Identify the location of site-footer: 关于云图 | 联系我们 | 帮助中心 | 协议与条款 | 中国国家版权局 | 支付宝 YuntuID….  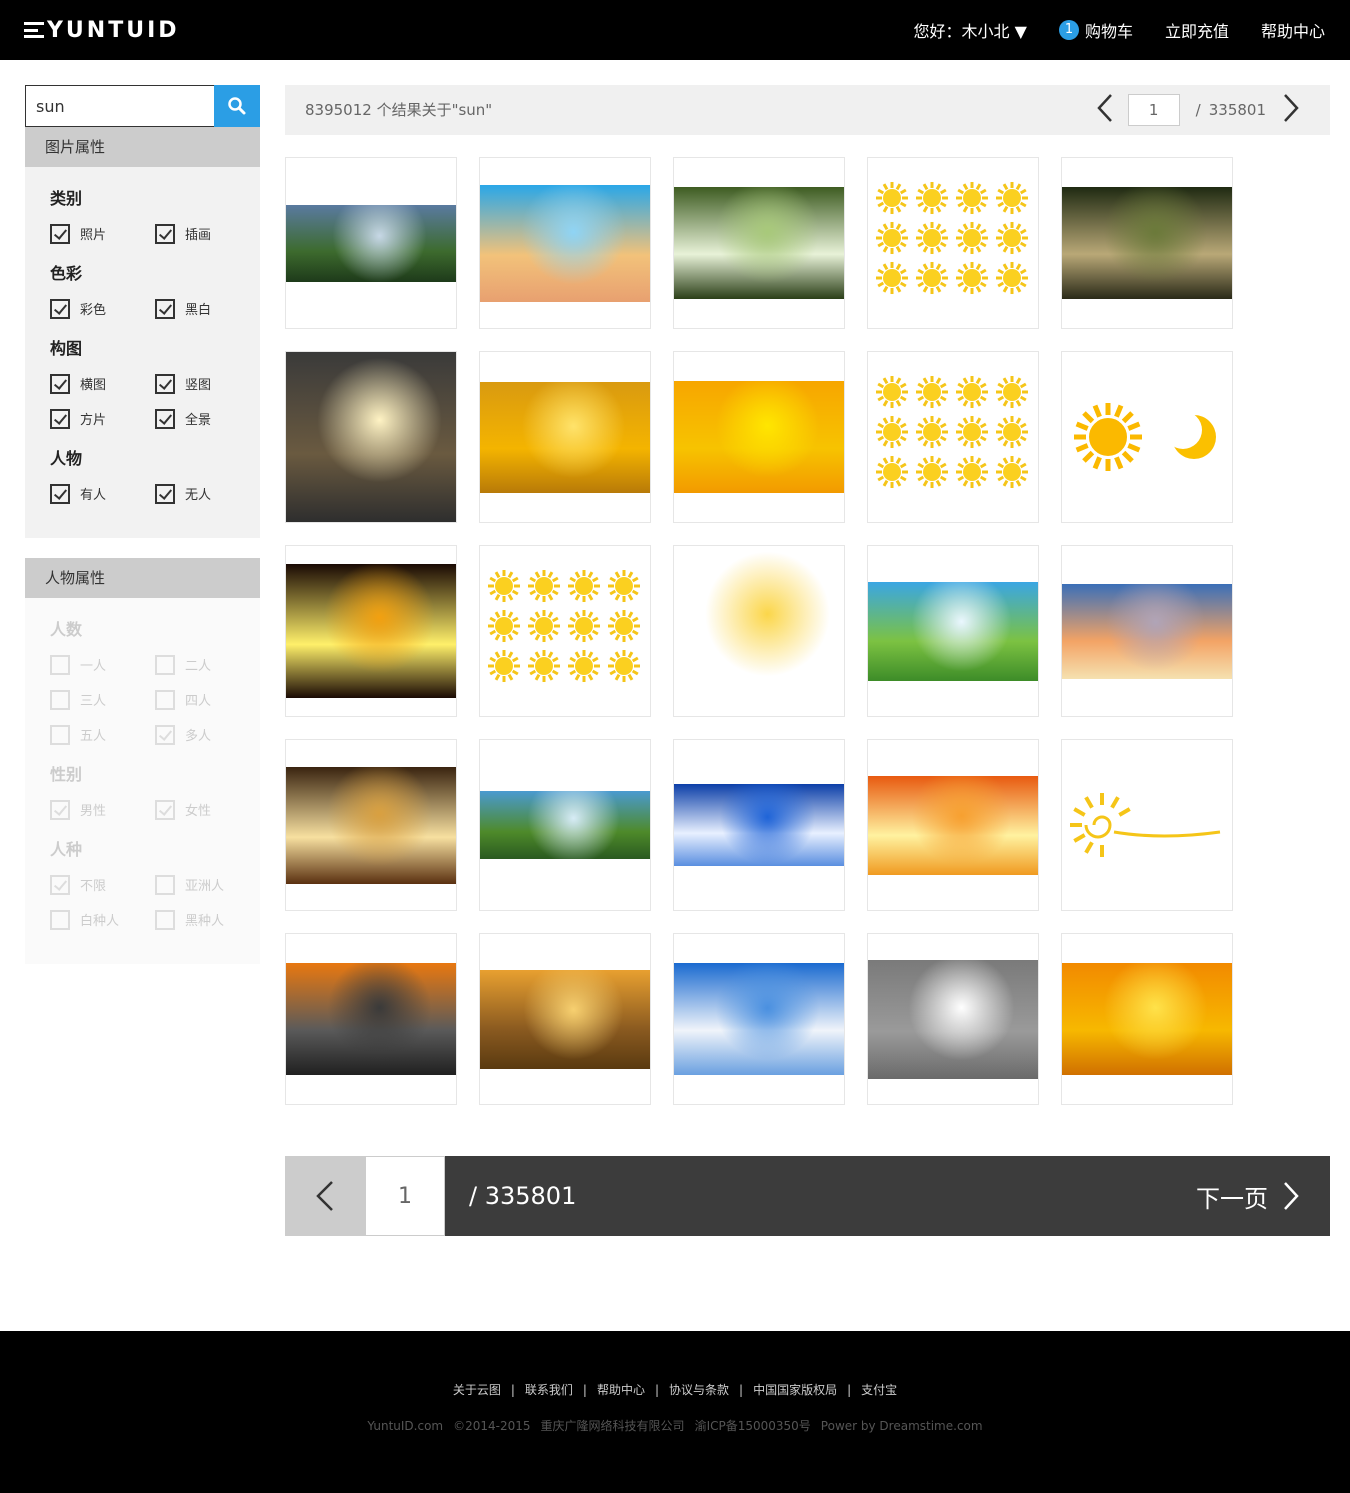
(675, 1412).